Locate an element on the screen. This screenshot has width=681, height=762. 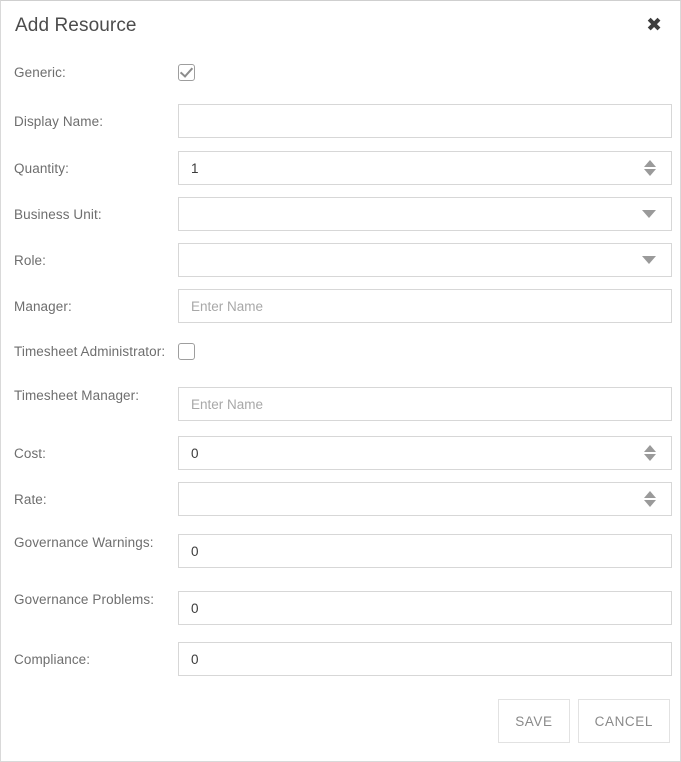
label-manager: Manager: is located at coordinates (43, 306).